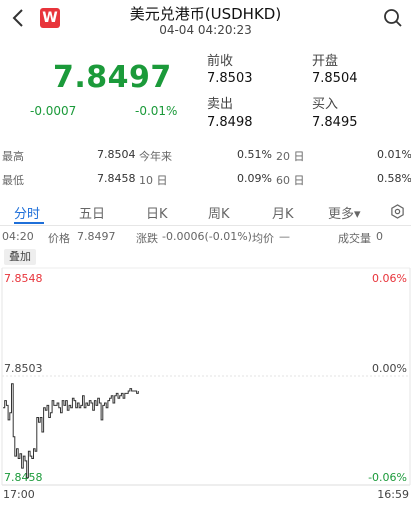 The width and height of the screenshot is (411, 506). I want to click on y-right-mid: 0.00%, so click(389, 368).